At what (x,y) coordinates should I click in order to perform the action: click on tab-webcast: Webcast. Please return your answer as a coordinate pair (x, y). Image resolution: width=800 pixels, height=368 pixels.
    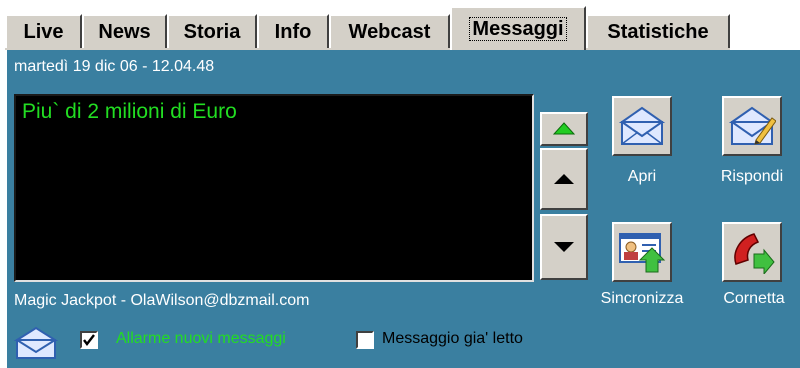
    Looking at the image, I should click on (389, 31).